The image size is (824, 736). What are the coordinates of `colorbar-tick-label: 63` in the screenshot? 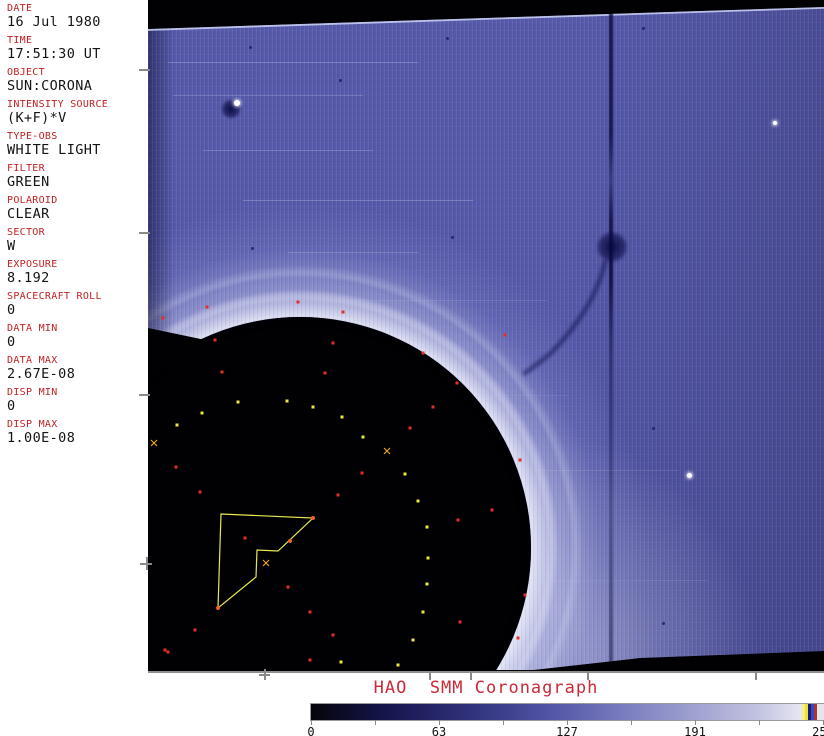 It's located at (439, 730).